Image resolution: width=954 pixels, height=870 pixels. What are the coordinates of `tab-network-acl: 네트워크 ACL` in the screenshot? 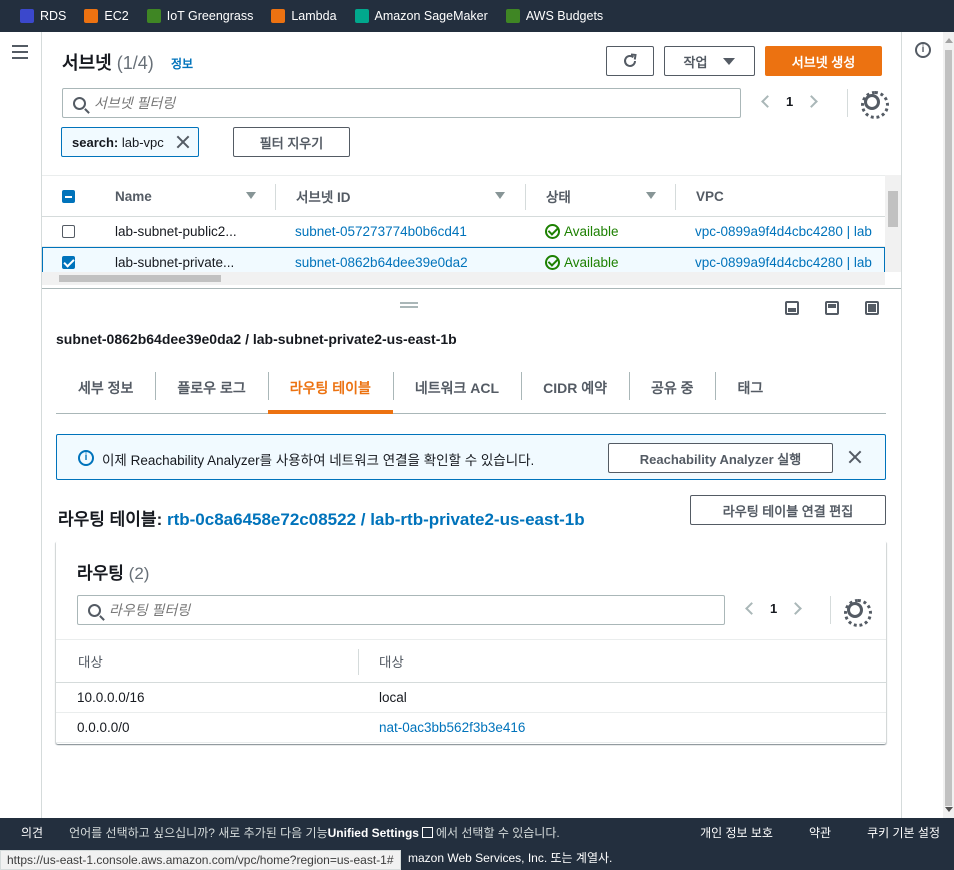 It's located at (456, 388).